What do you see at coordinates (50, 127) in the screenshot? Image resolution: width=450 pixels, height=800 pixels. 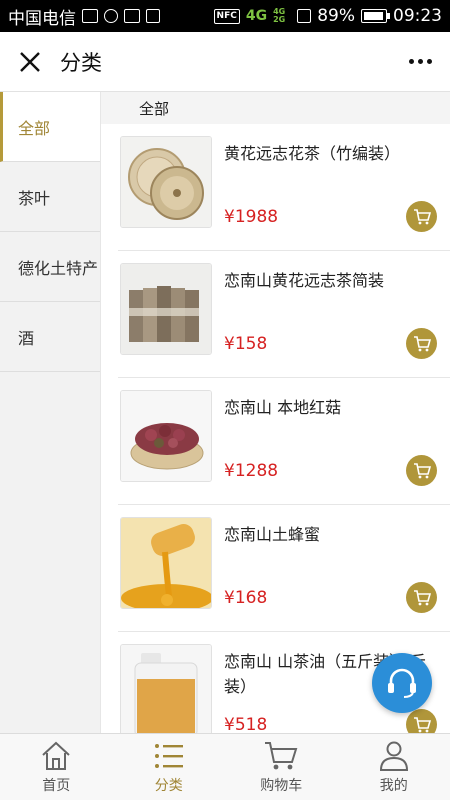 I see `sidebar-item-all: 全部` at bounding box center [50, 127].